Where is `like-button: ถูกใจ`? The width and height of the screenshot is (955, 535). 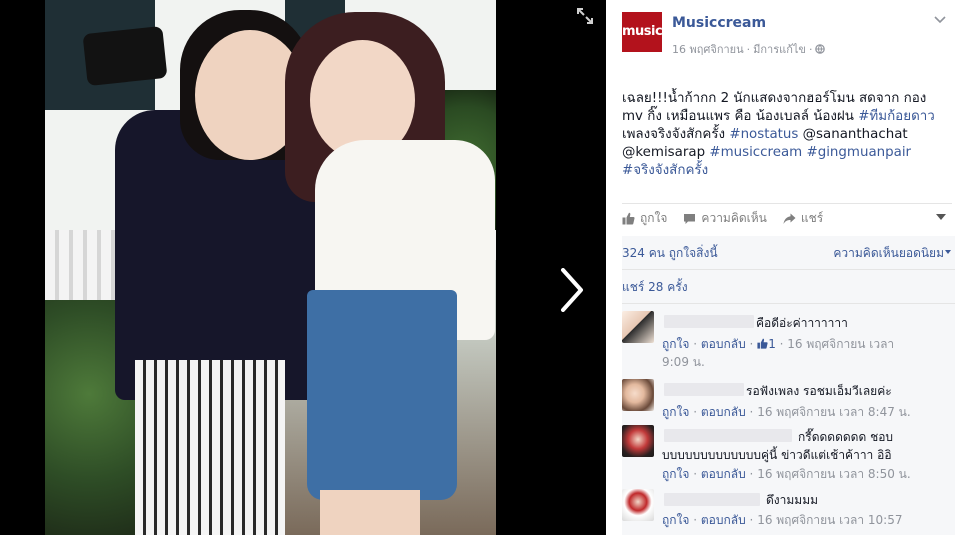
like-button: ถูกใจ is located at coordinates (644, 218).